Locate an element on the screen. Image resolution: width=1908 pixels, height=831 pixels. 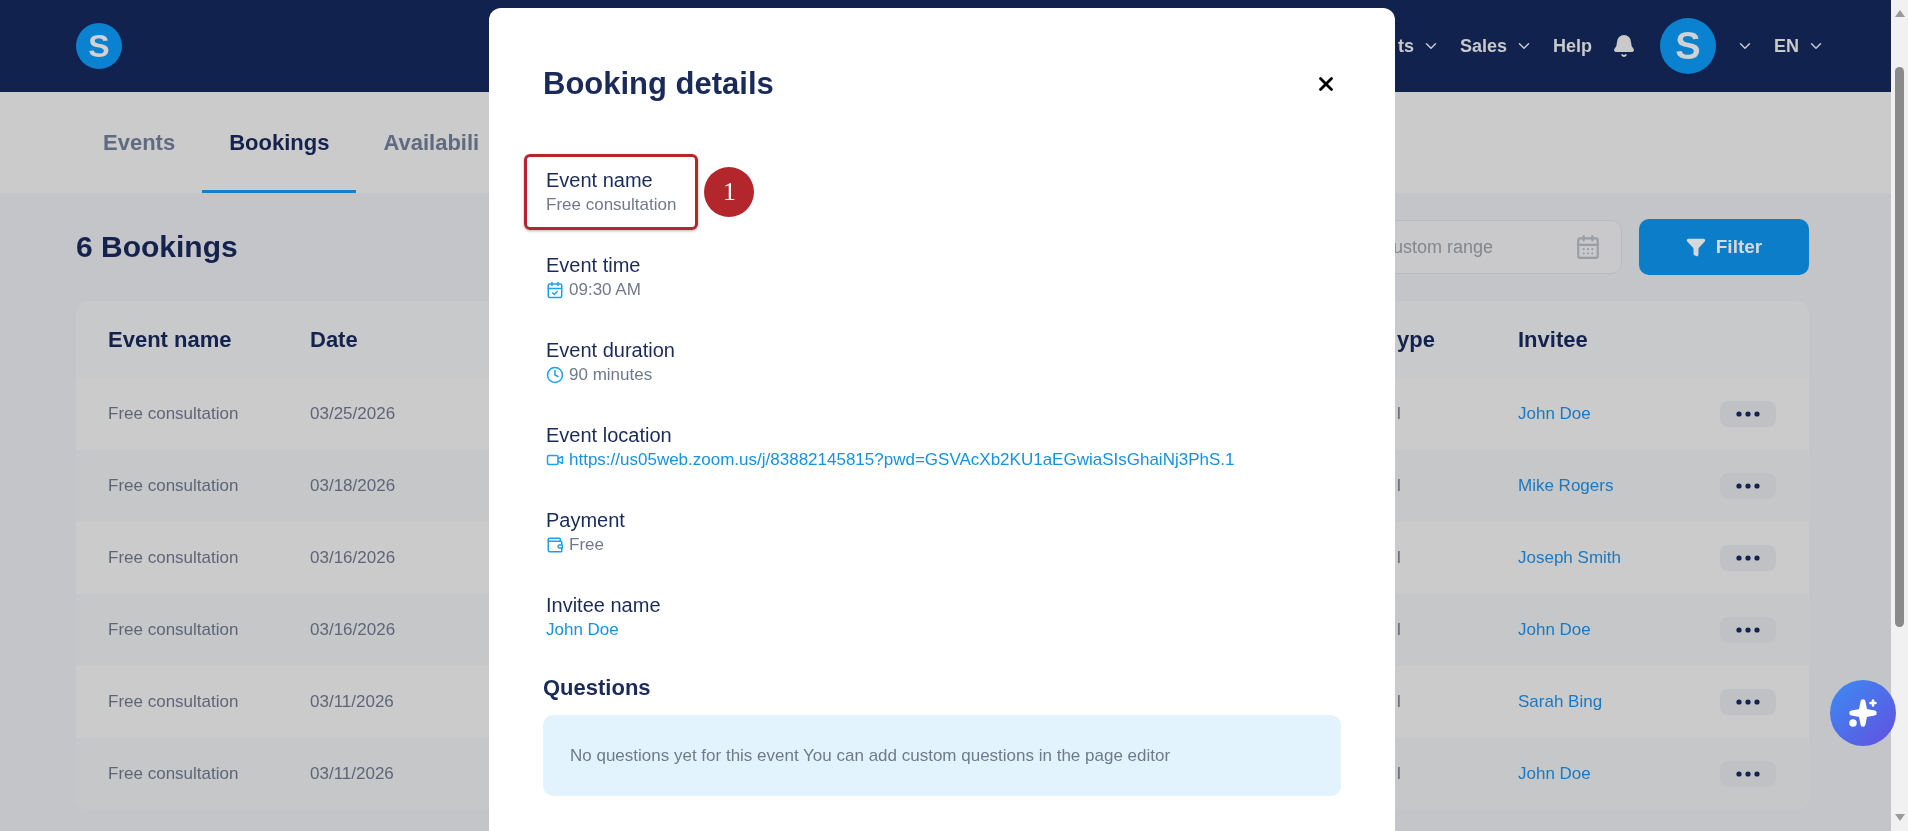
field-label: Event location is located at coordinates (609, 435).